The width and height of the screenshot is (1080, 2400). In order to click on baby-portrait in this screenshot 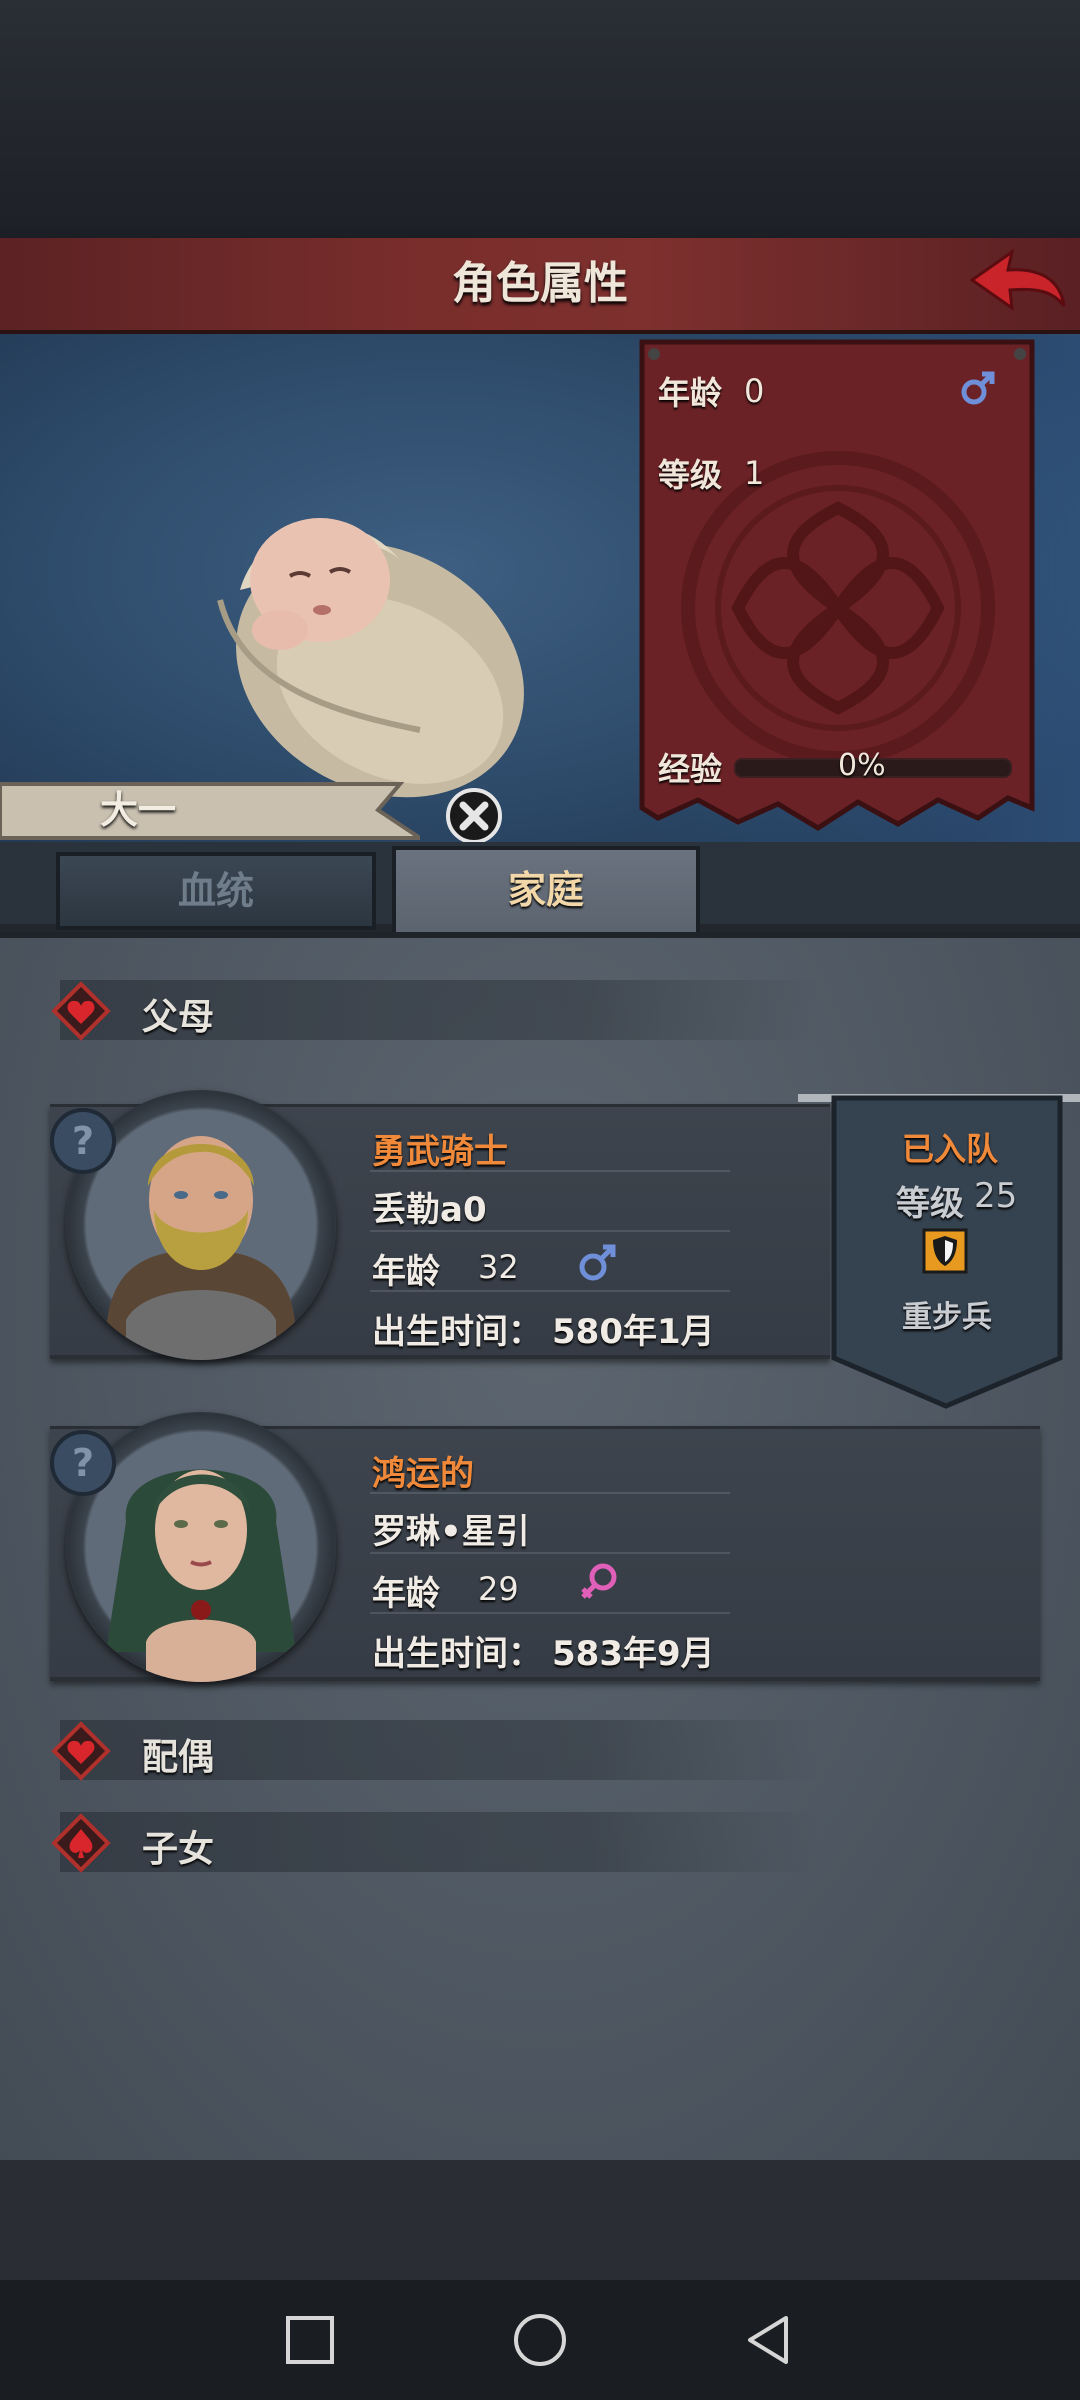, I will do `click(375, 645)`.